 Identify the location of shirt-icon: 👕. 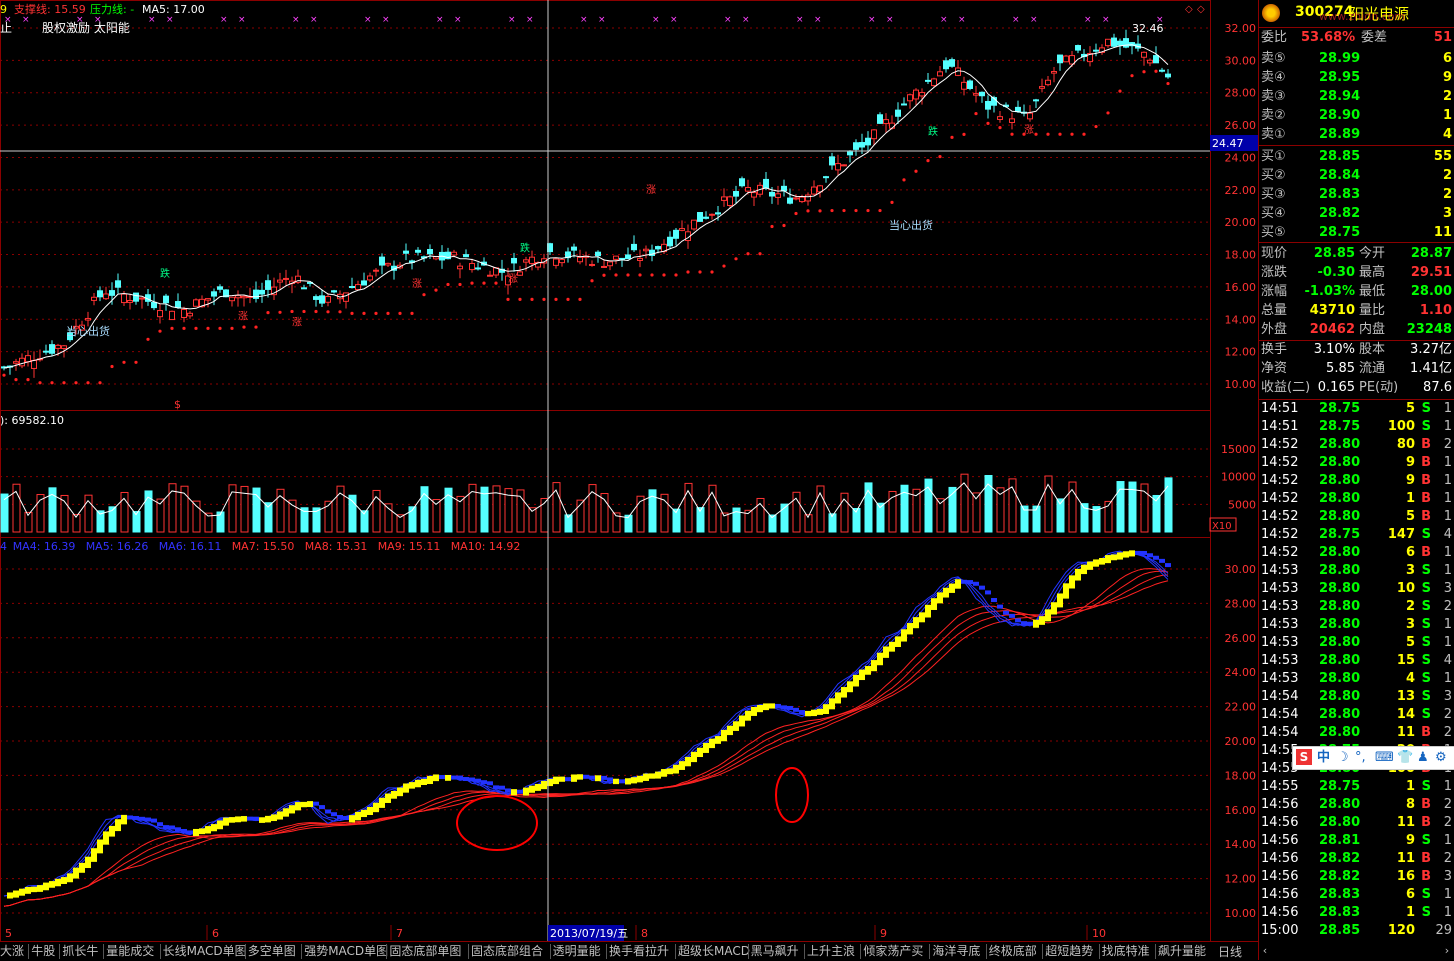
(1405, 757).